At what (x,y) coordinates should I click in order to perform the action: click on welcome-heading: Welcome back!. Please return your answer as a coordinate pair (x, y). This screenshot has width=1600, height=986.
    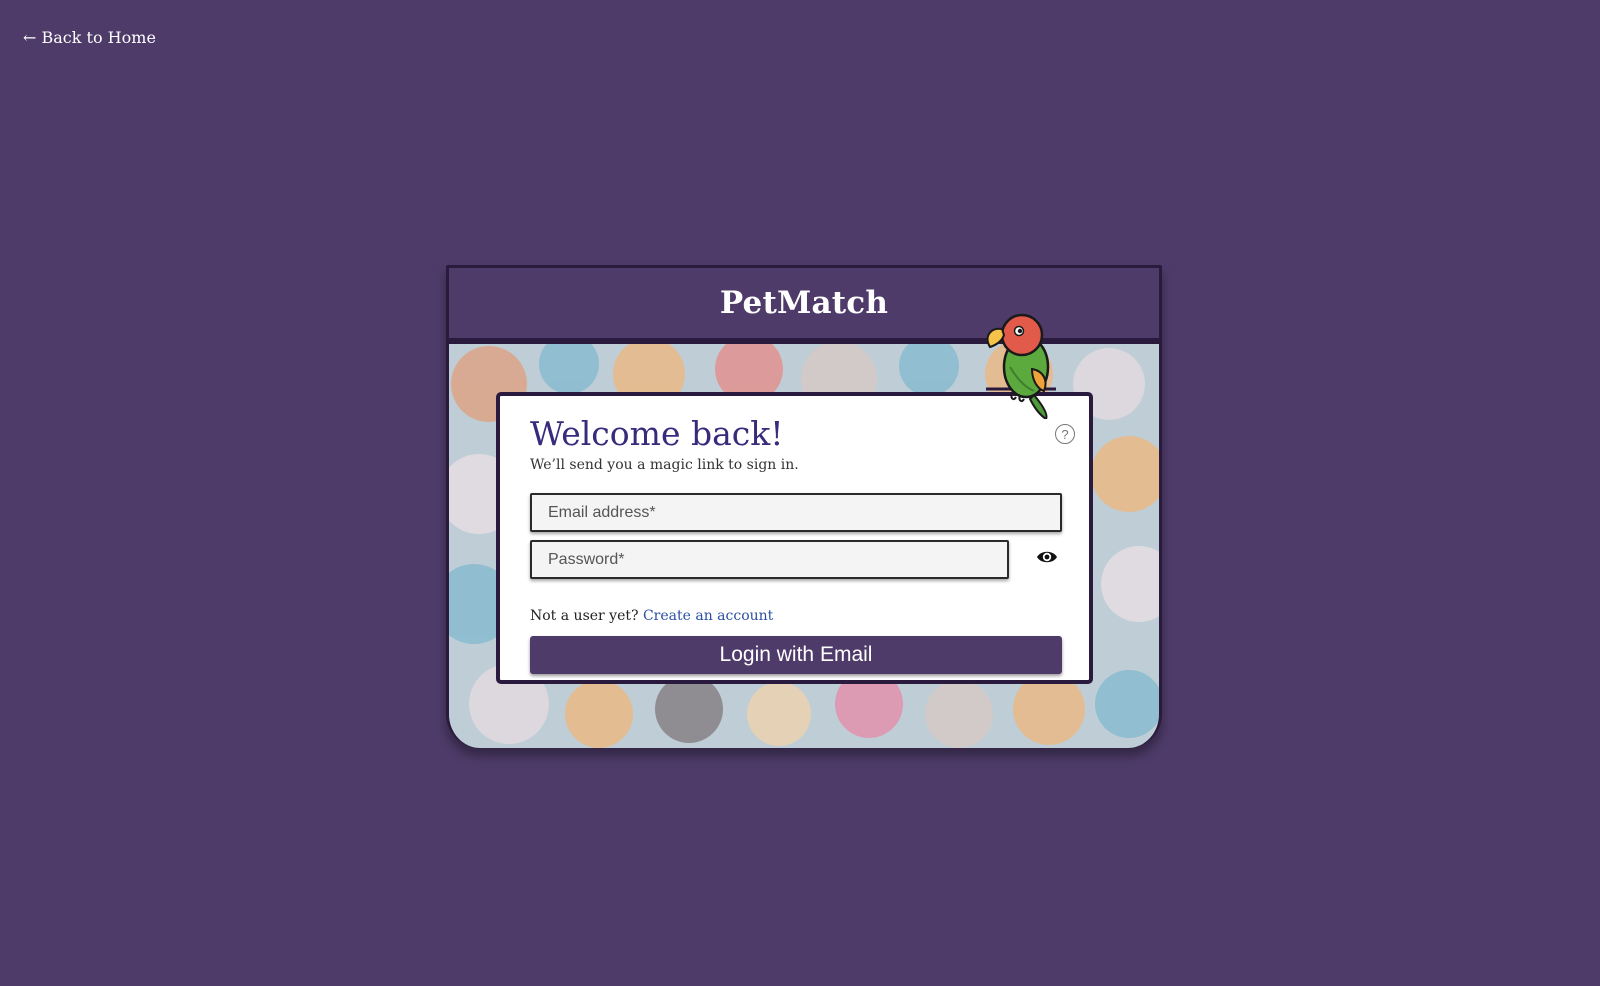
    Looking at the image, I should click on (657, 433).